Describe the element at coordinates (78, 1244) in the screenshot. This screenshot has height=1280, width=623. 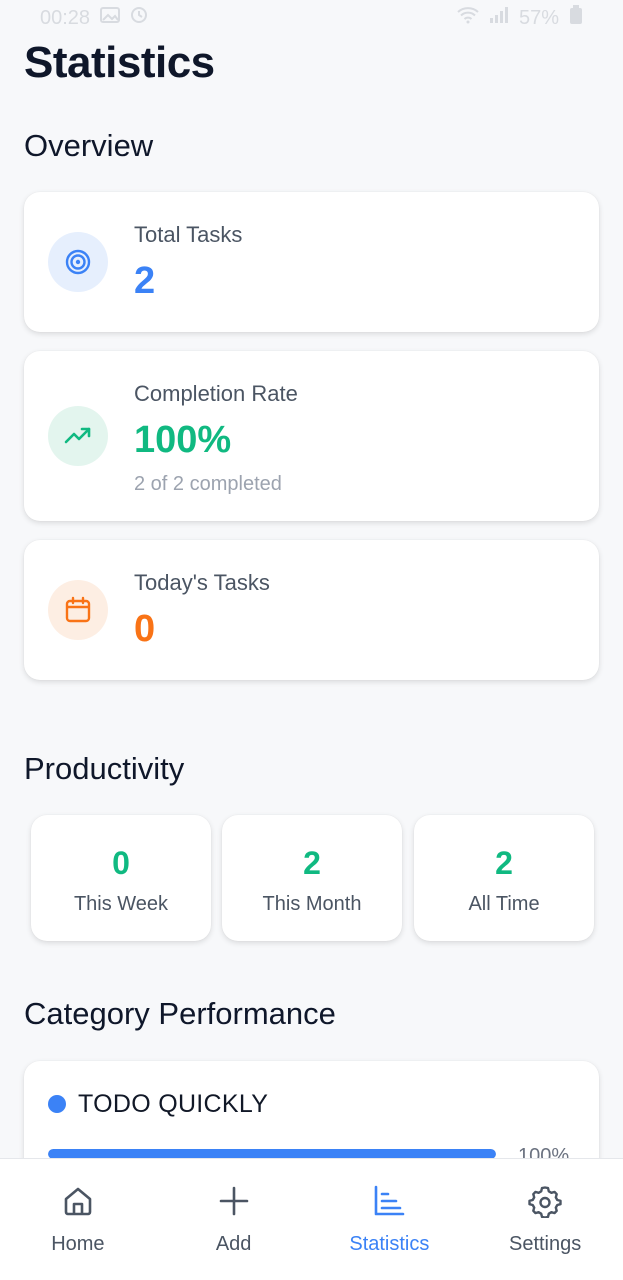
I see `nav-label: Home` at that location.